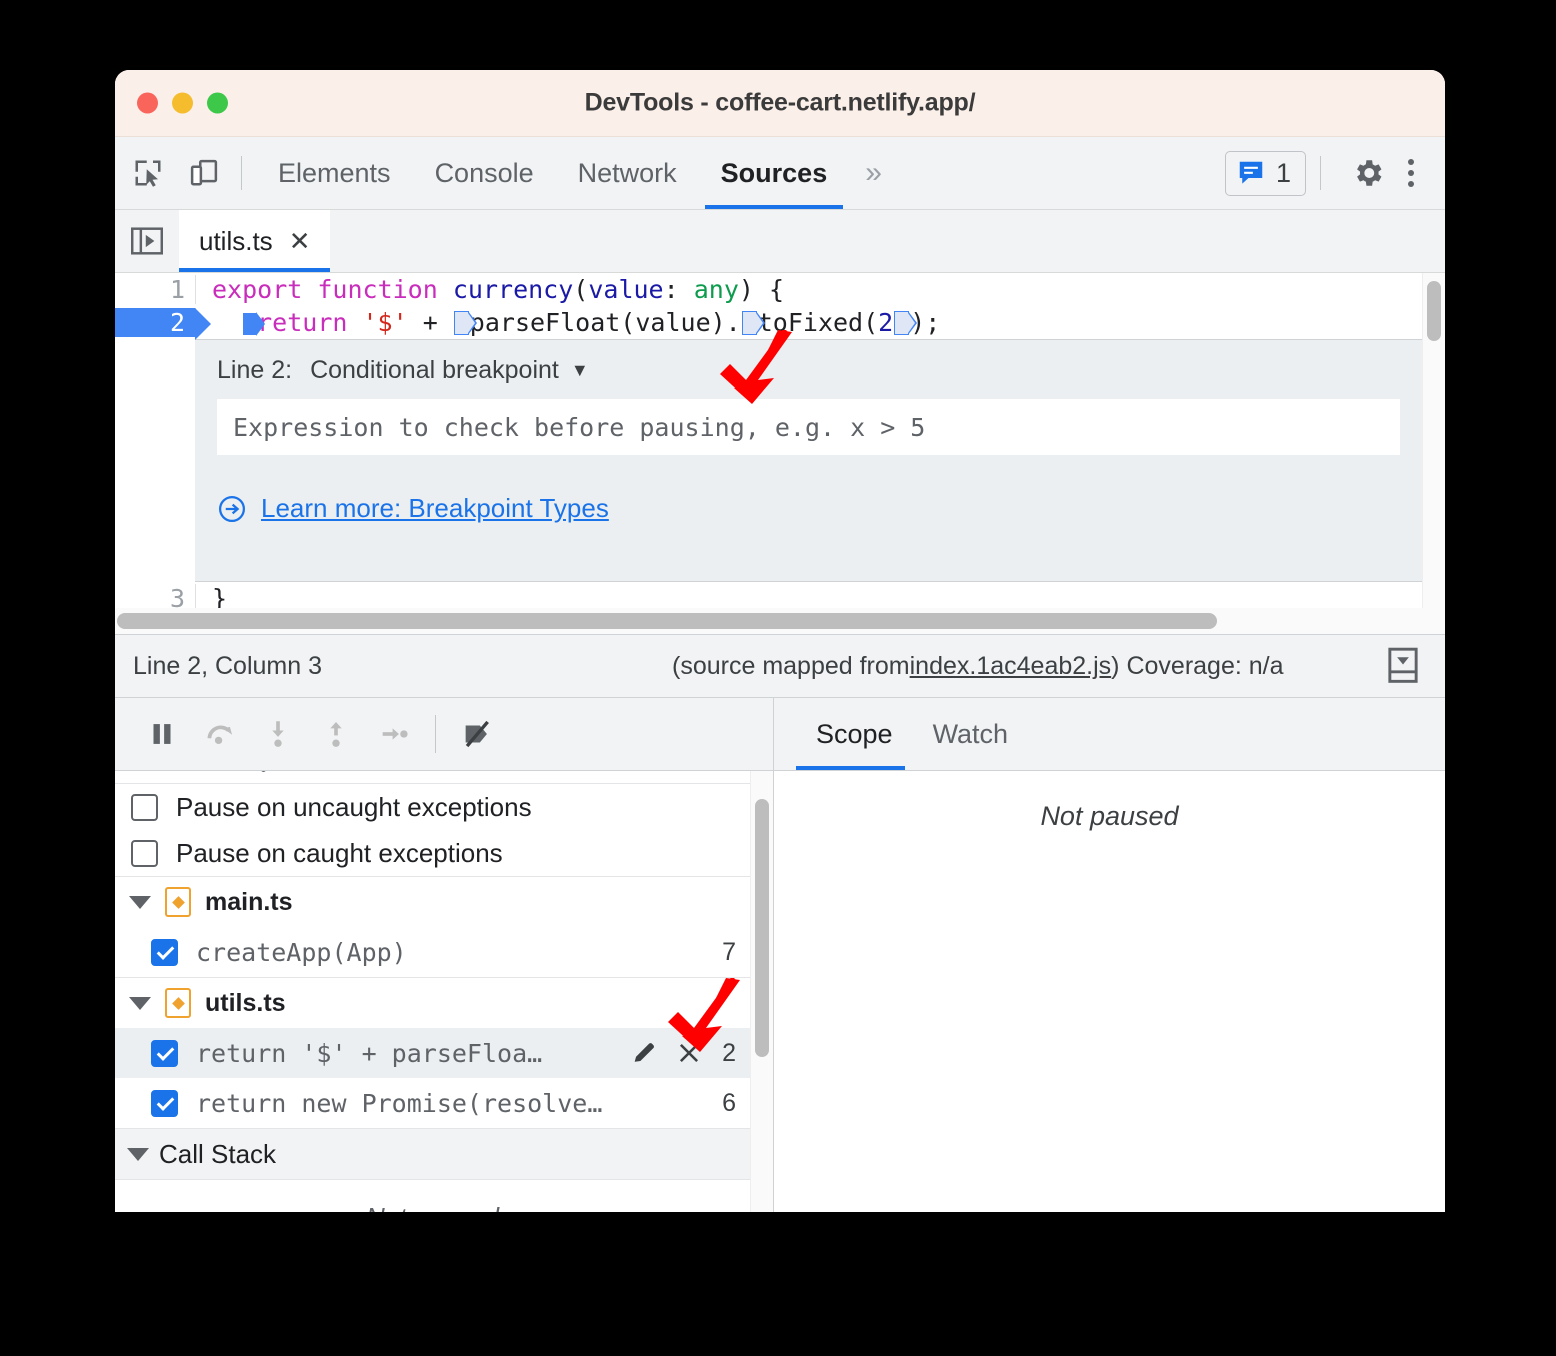 This screenshot has width=1556, height=1356. I want to click on breakpoint-marker-line-2: 2, so click(163, 324).